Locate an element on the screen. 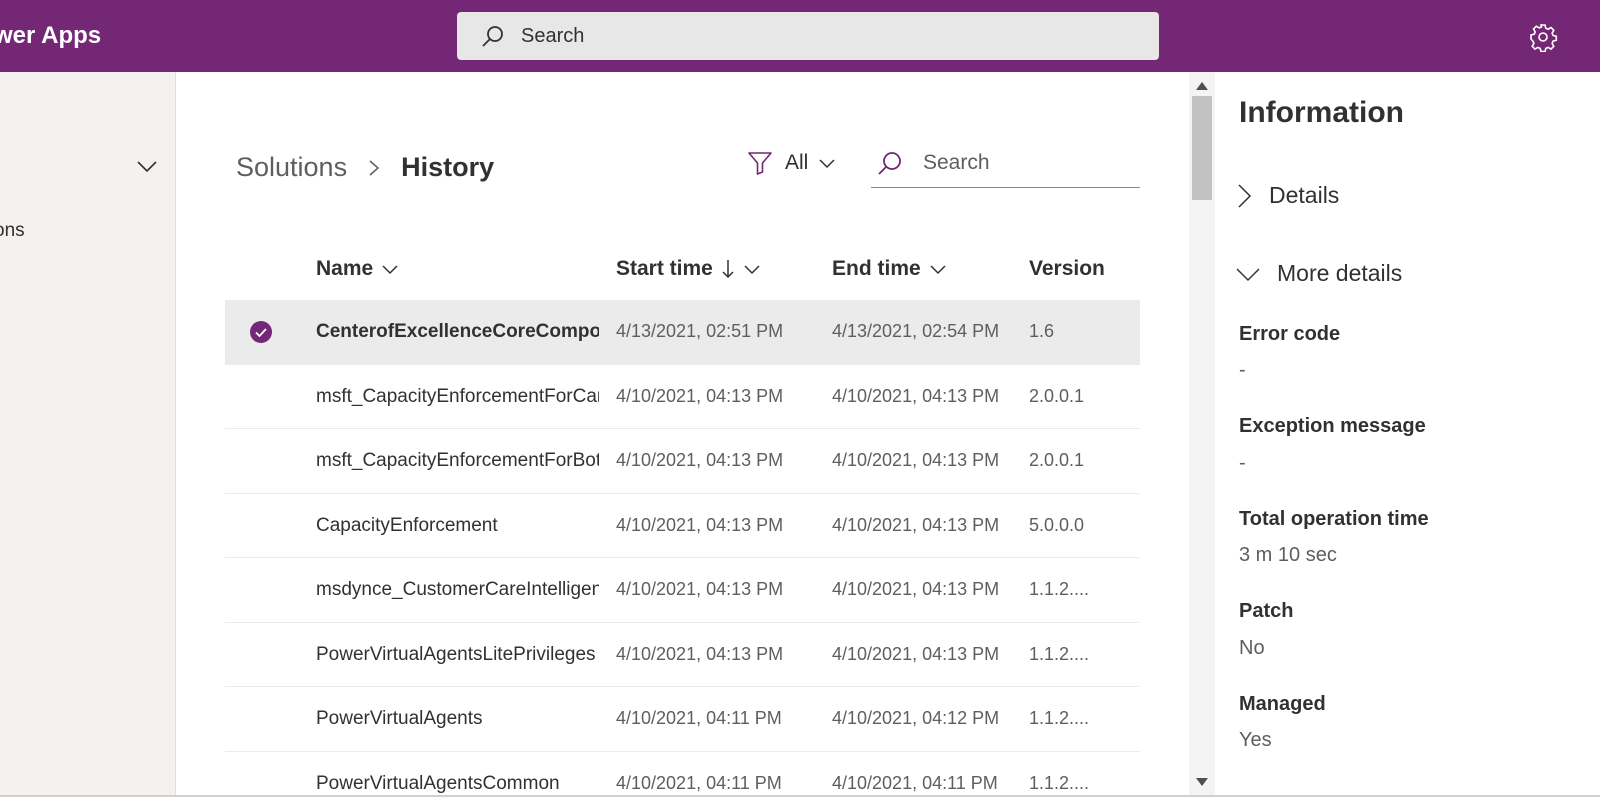 The width and height of the screenshot is (1600, 797). list-search-input: Search is located at coordinates (1005, 163).